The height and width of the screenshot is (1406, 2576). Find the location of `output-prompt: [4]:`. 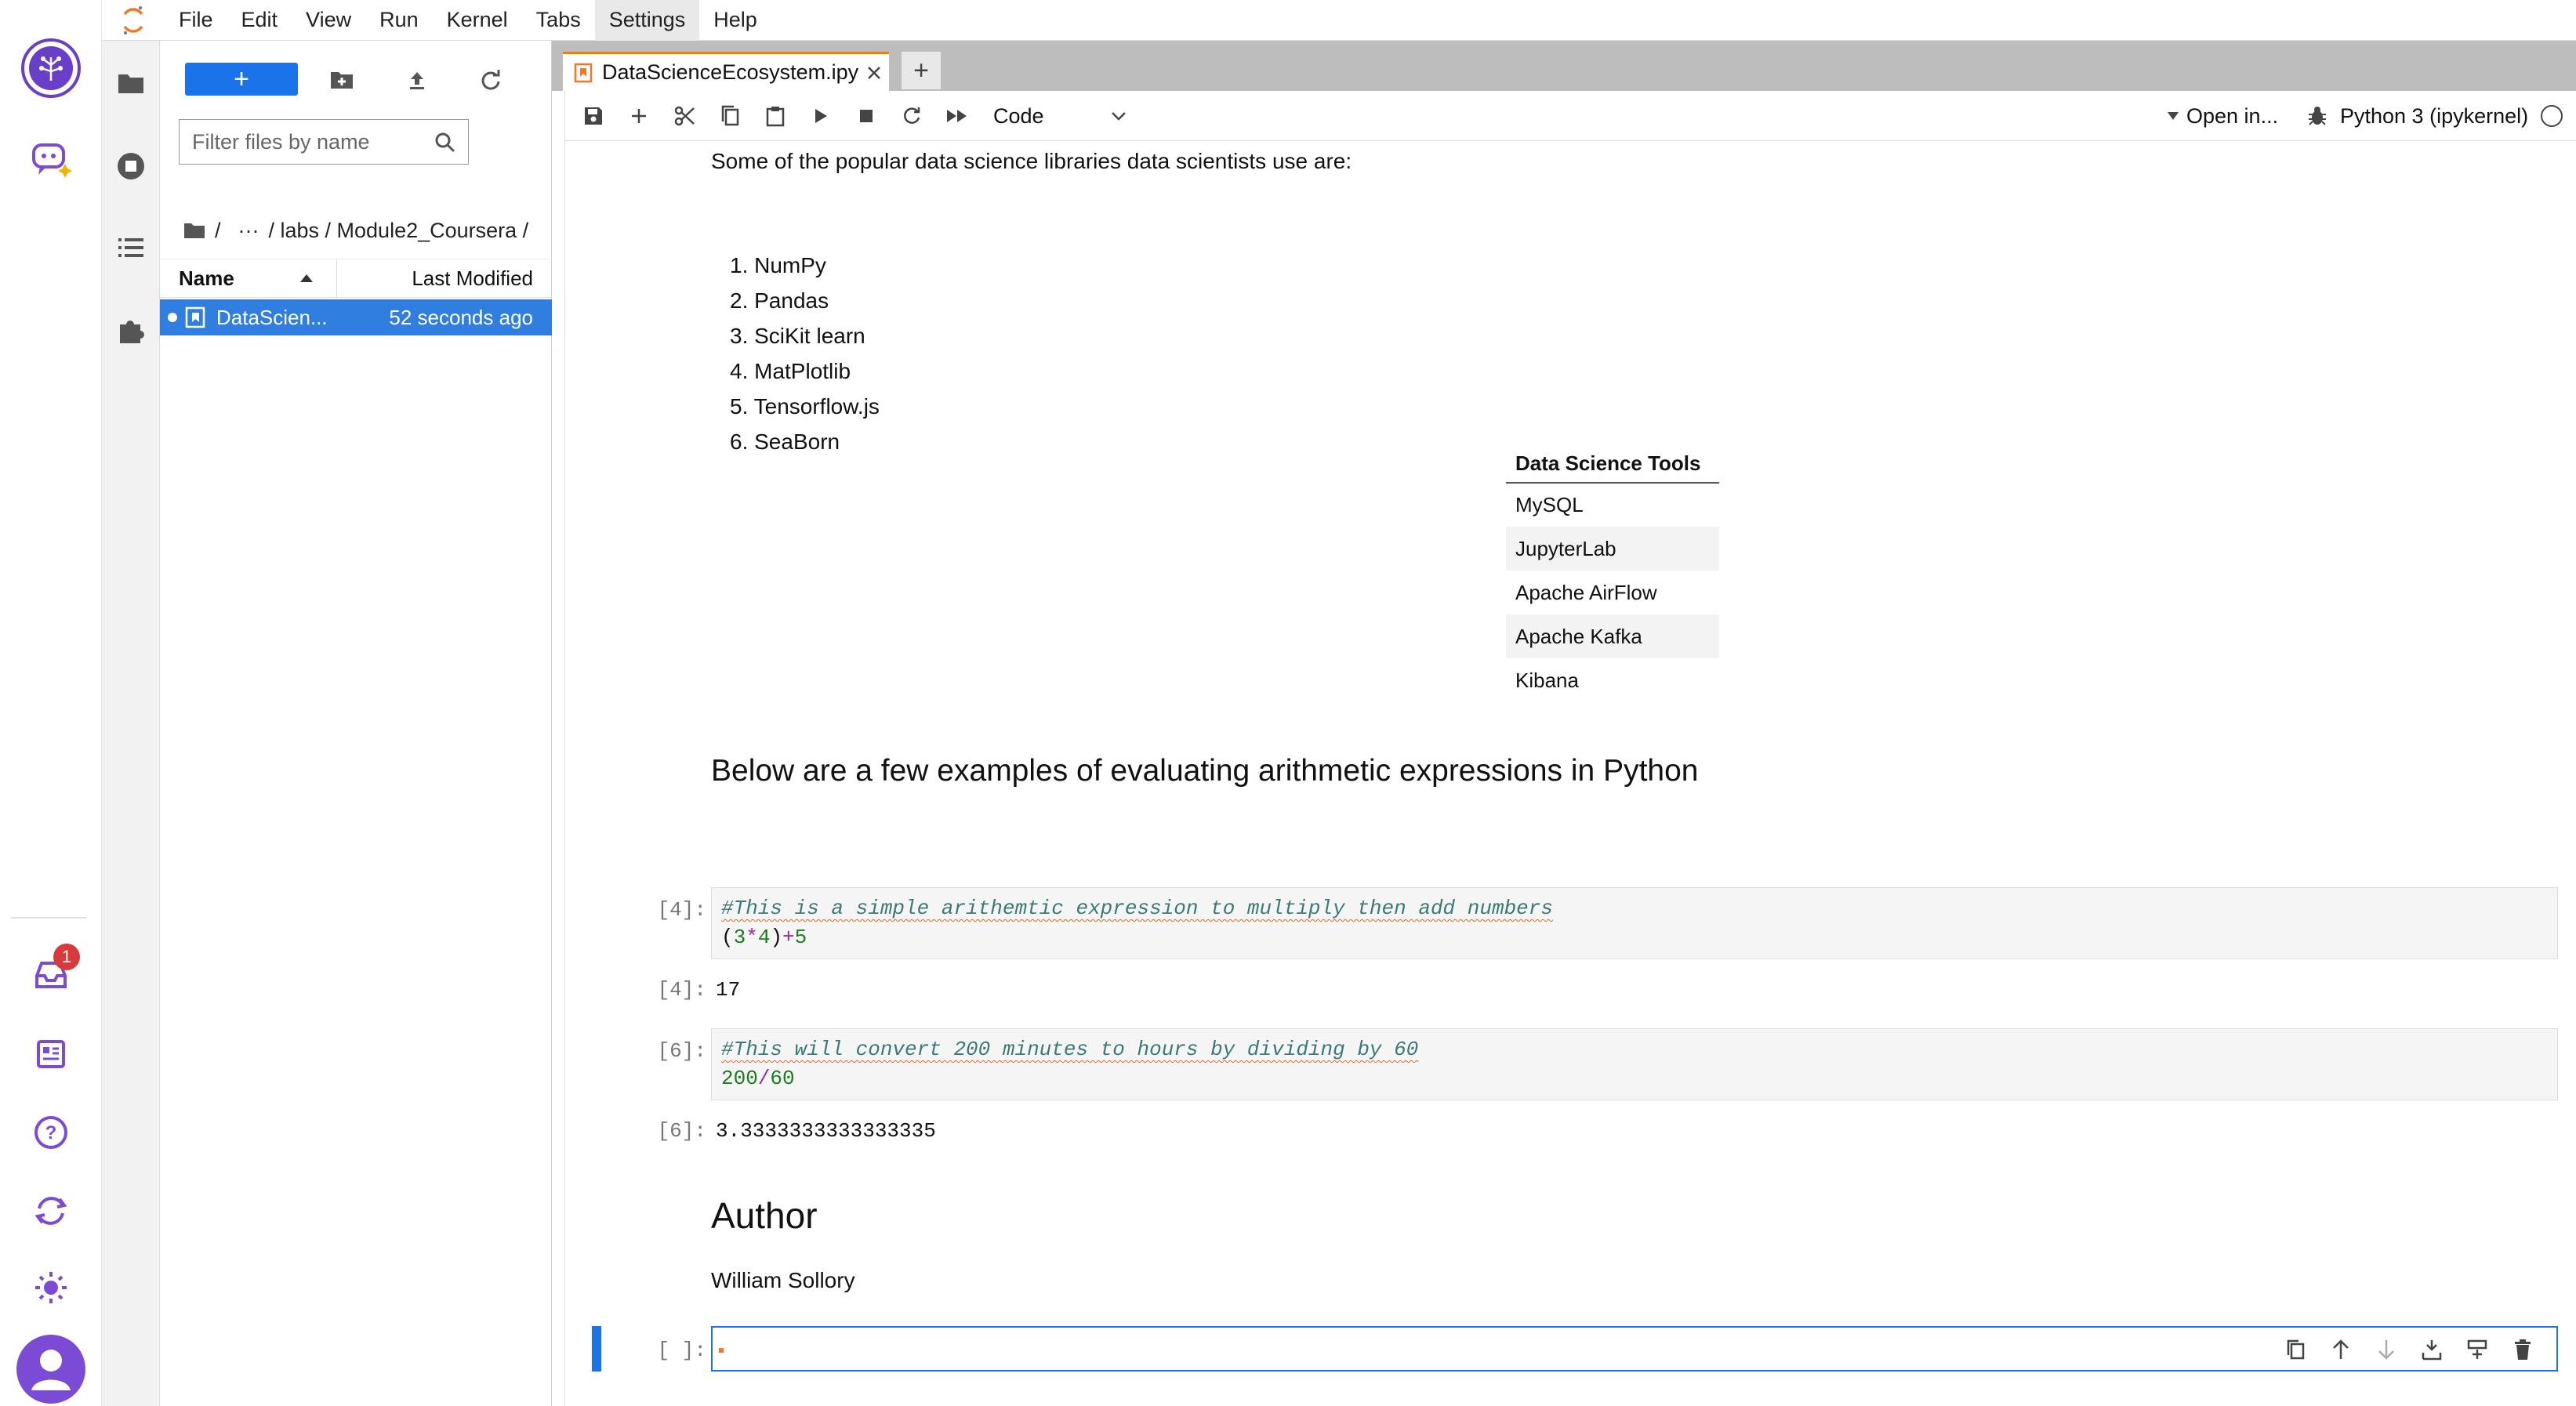

output-prompt: [4]: is located at coordinates (682, 990).